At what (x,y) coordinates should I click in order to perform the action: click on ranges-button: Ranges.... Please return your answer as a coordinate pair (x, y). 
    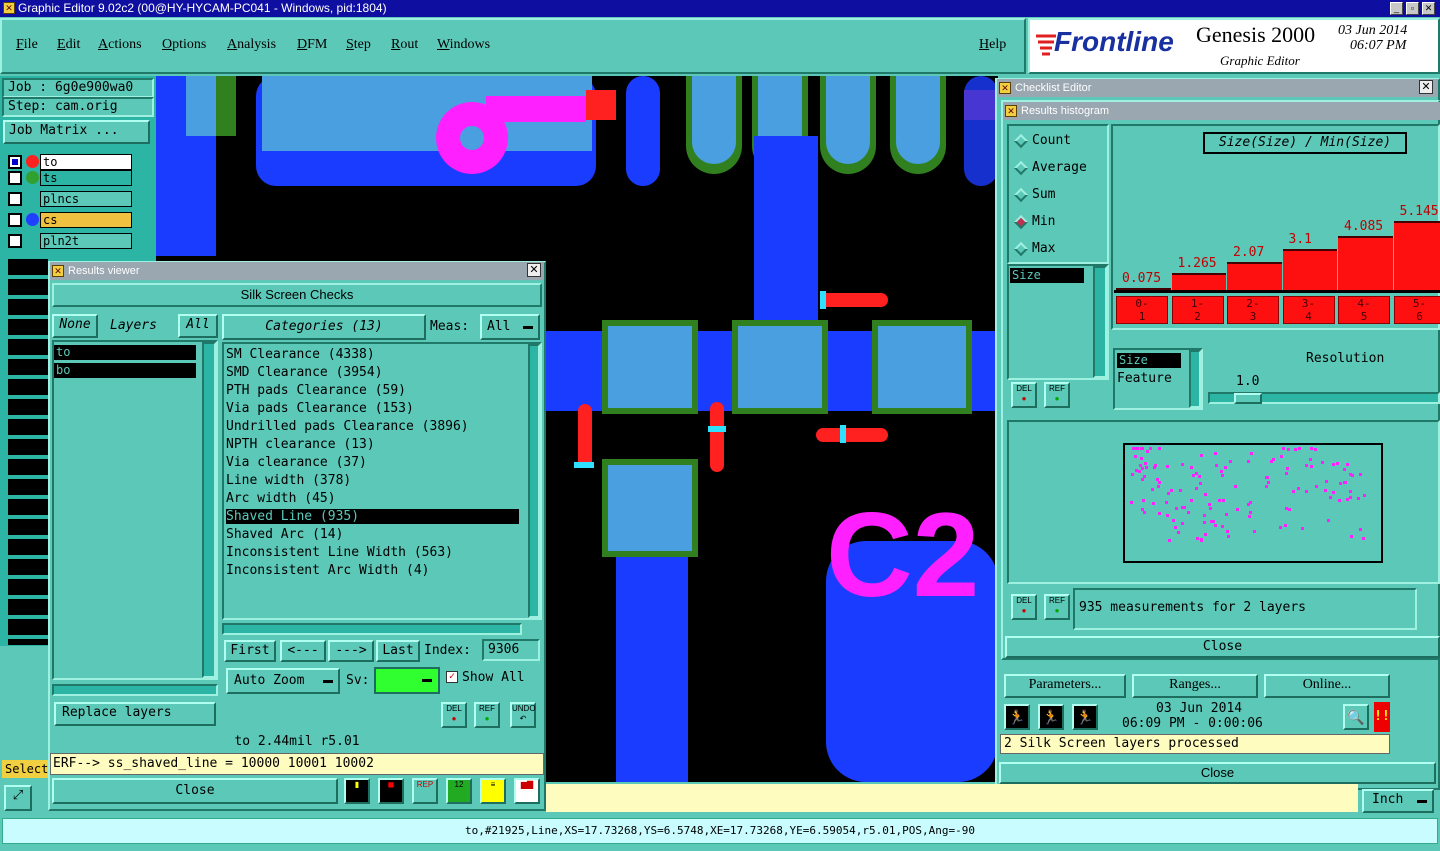
    Looking at the image, I should click on (1195, 686).